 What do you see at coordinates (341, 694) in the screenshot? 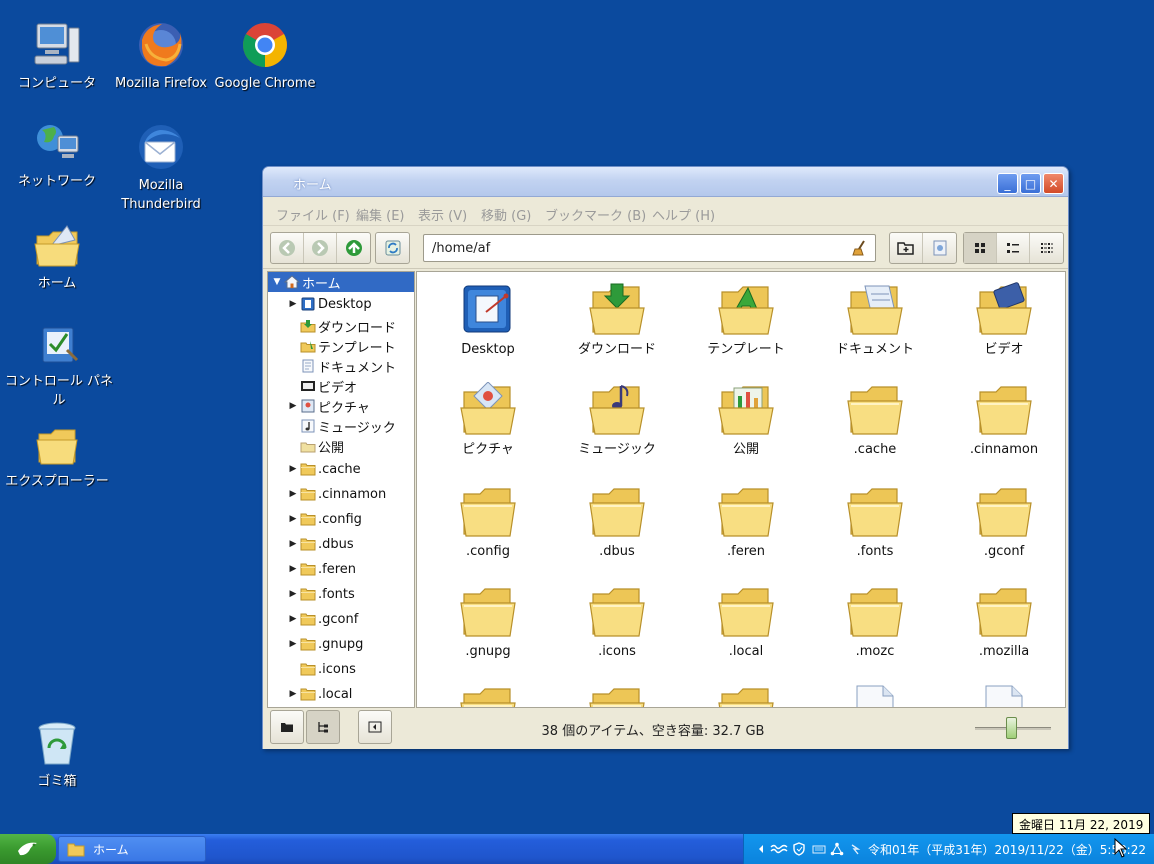
I see `sidebar-item: ▶ .local` at bounding box center [341, 694].